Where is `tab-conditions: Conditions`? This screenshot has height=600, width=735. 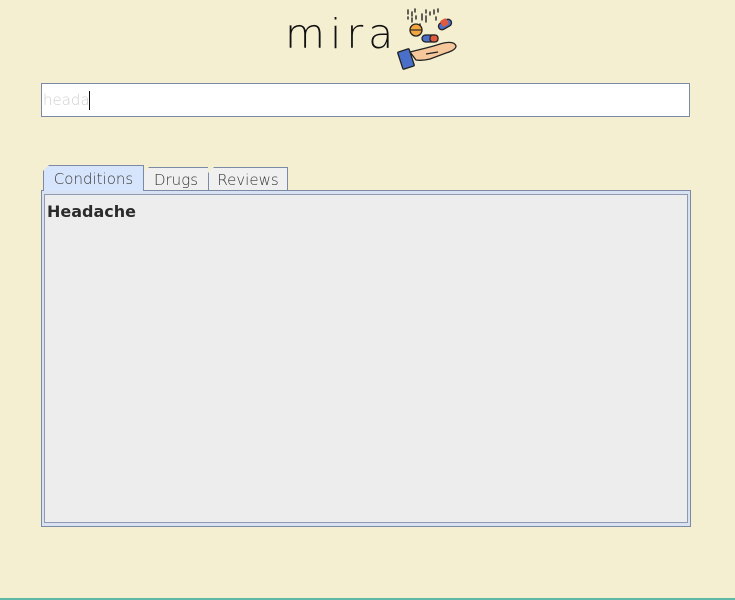
tab-conditions: Conditions is located at coordinates (93, 178).